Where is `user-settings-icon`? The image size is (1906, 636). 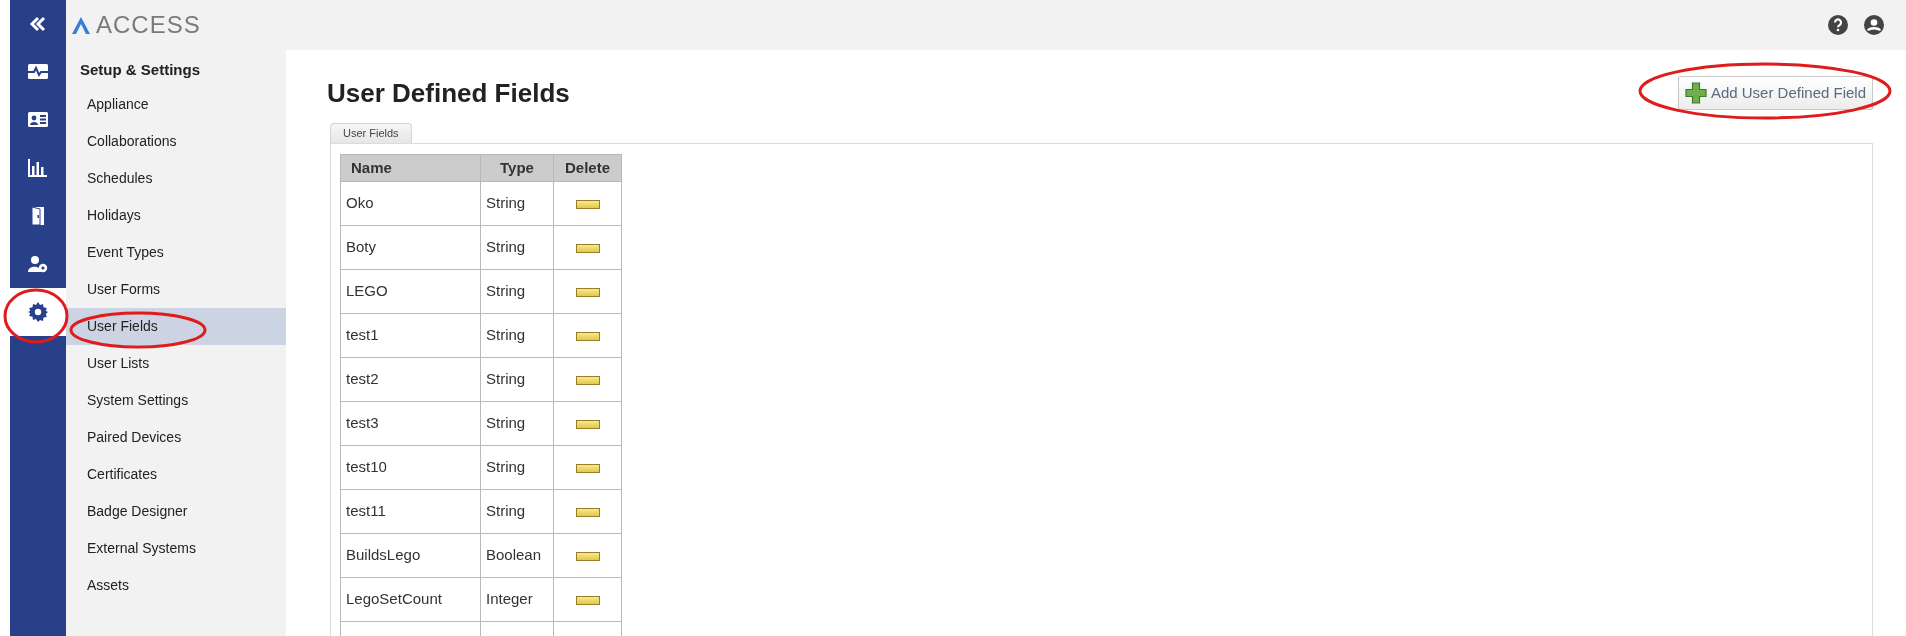
user-settings-icon is located at coordinates (38, 264).